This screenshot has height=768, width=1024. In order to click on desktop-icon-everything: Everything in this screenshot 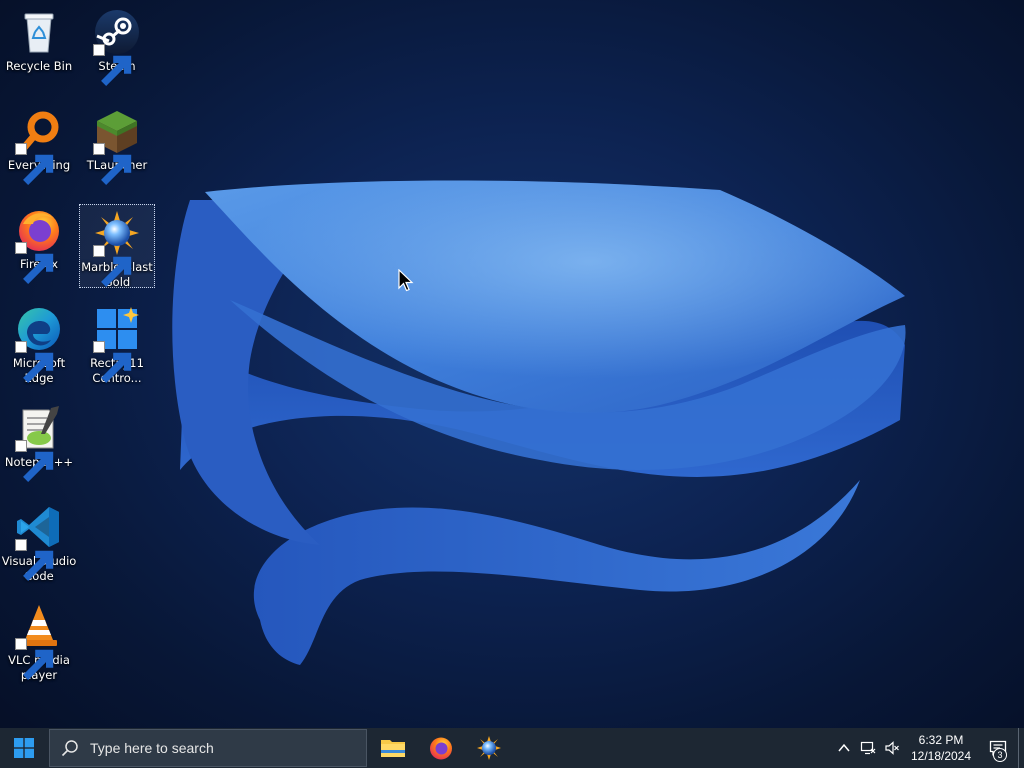, I will do `click(39, 145)`.